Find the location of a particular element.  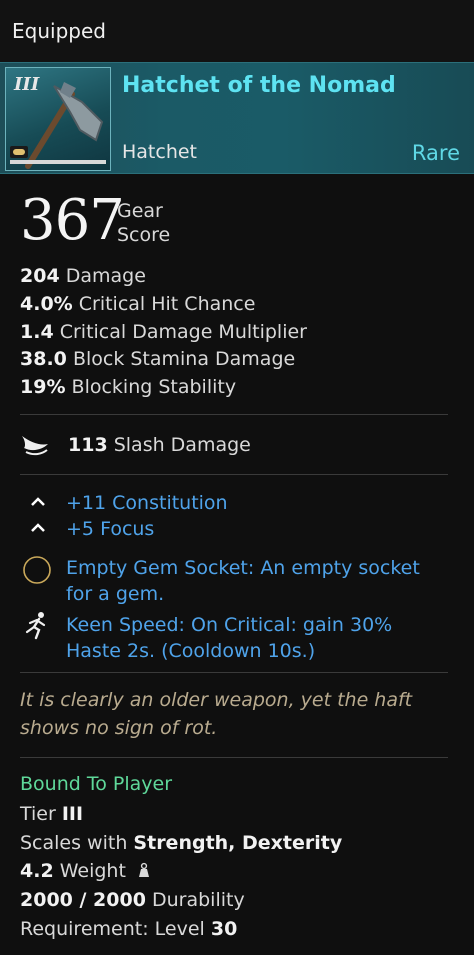

mask-icon is located at coordinates (19, 152).